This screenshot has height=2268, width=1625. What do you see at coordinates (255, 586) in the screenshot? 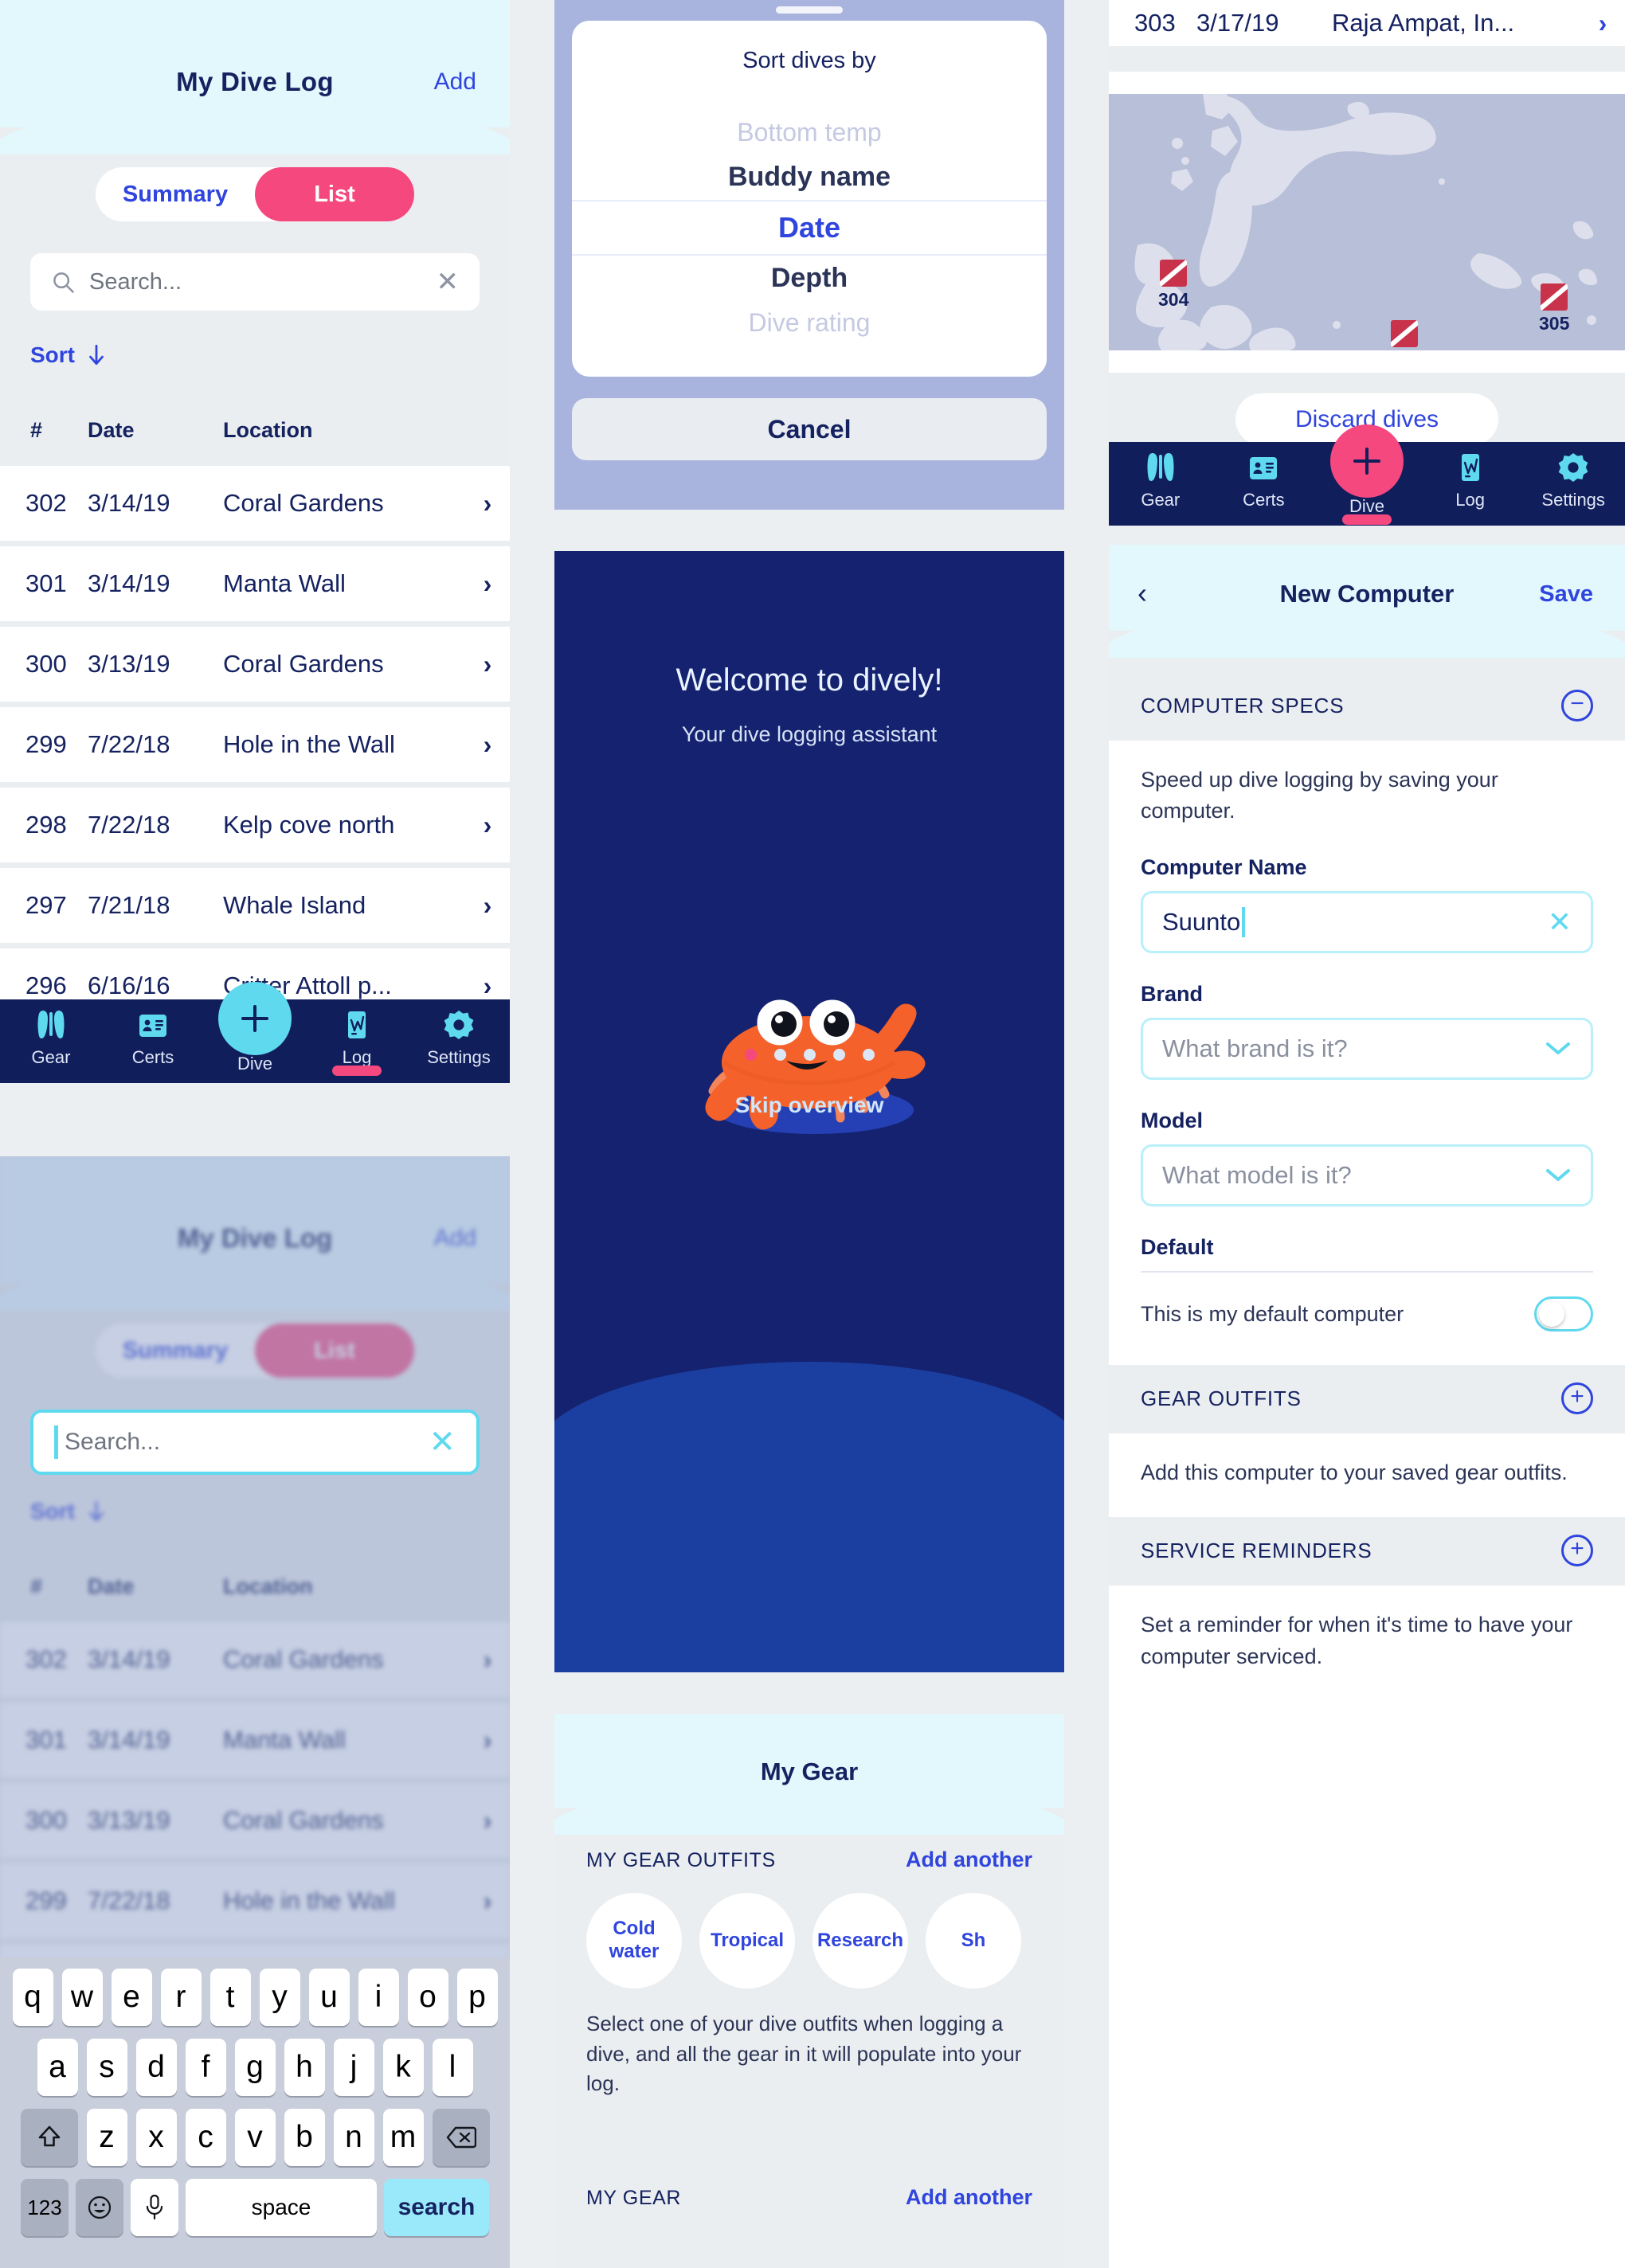
I see `table-row: 301 3/14/19 Manta Wall ›` at bounding box center [255, 586].